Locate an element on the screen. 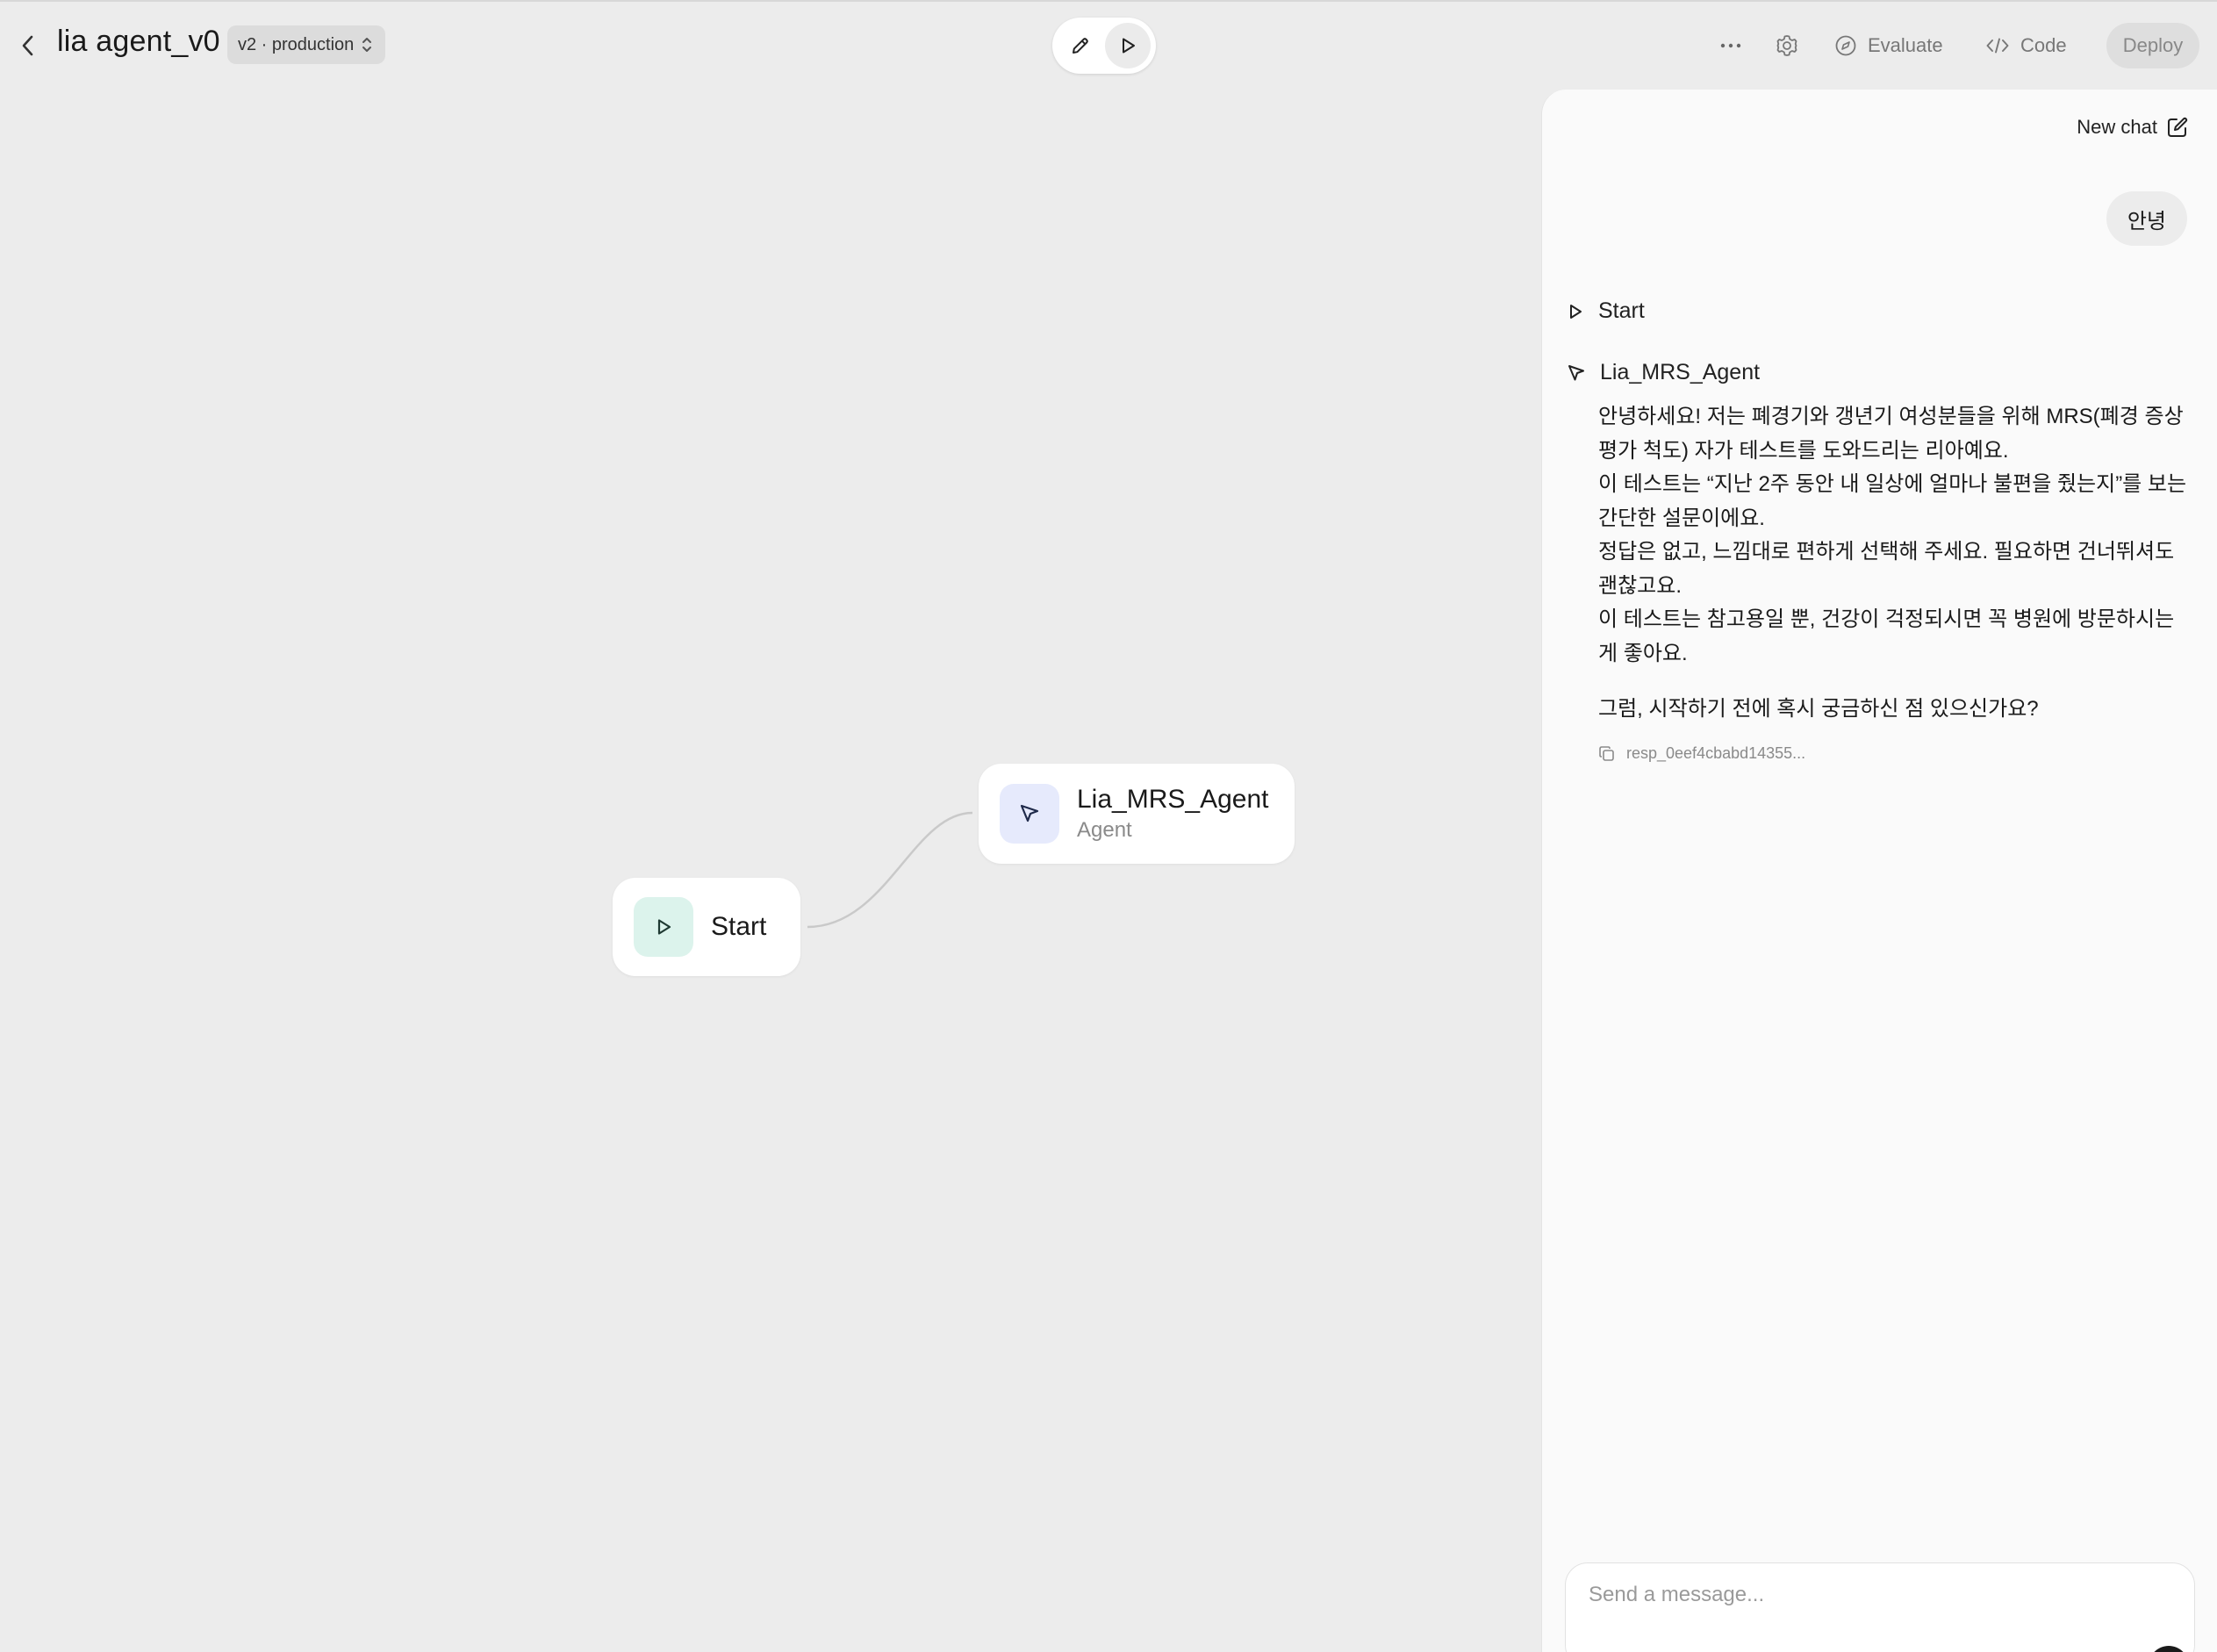 This screenshot has width=2217, height=1652. message-input is located at coordinates (1846, 1595).